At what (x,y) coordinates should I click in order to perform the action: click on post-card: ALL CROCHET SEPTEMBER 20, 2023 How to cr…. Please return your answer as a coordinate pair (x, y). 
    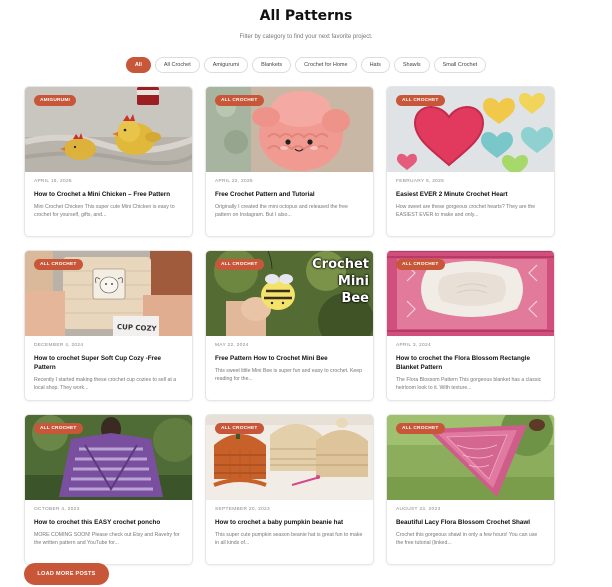
    Looking at the image, I should click on (289, 489).